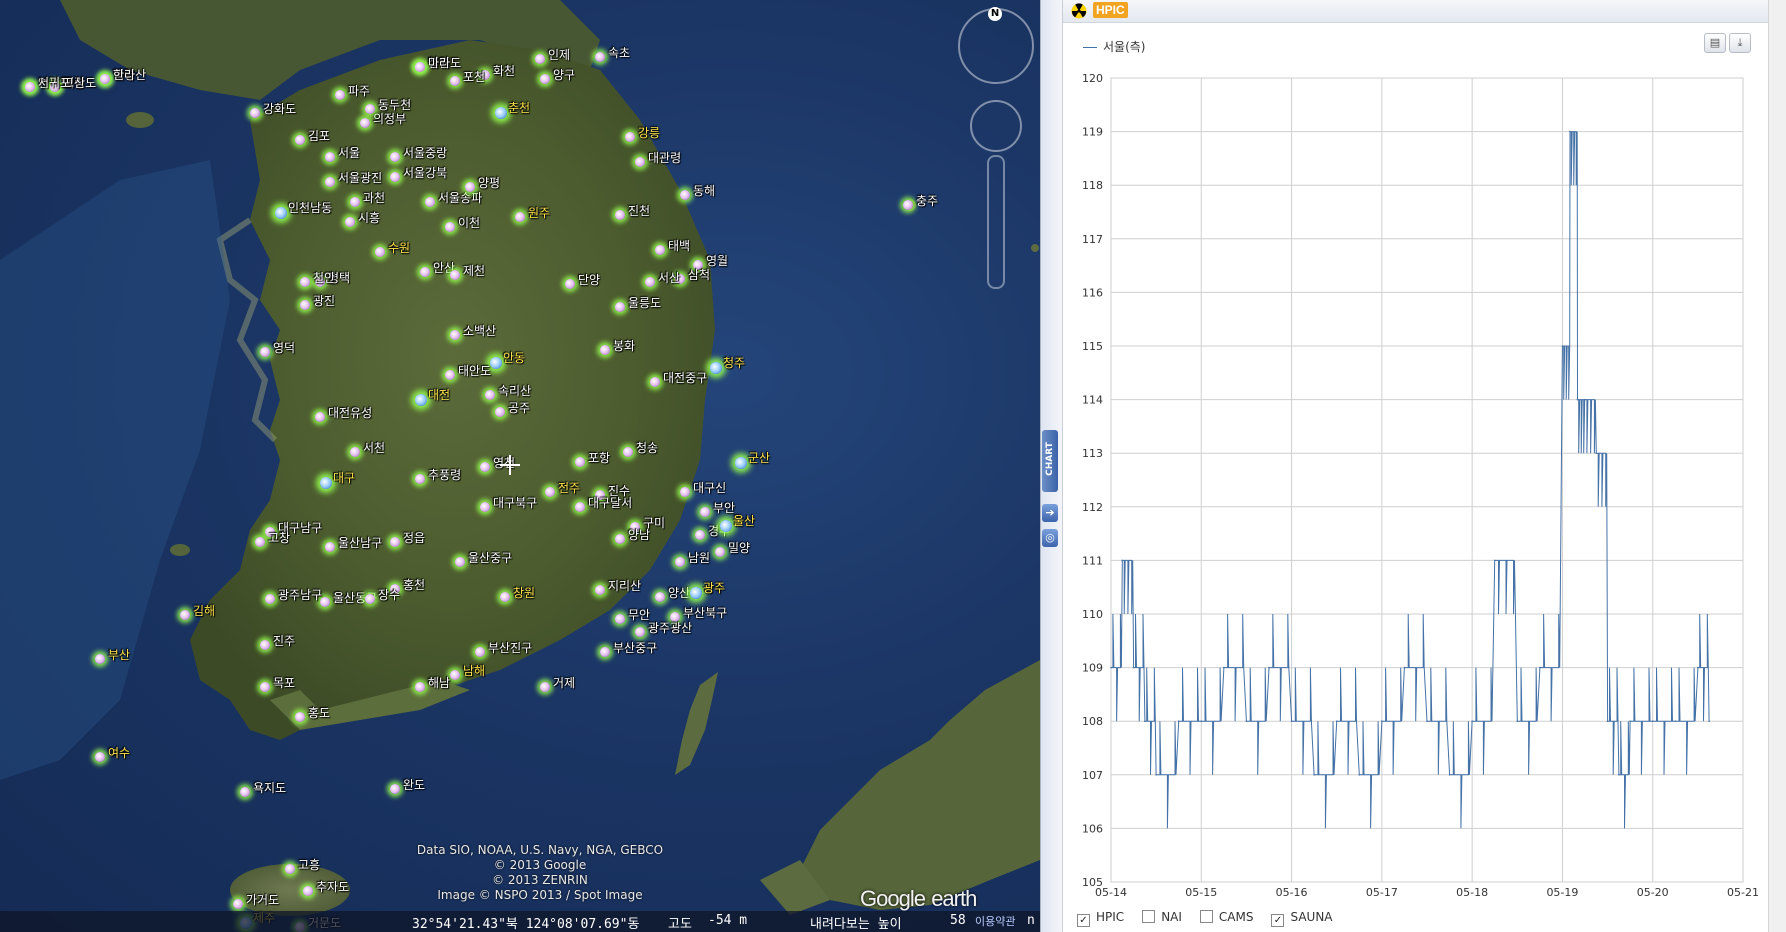 The height and width of the screenshot is (932, 1786). I want to click on station-label: 고흥, so click(309, 864).